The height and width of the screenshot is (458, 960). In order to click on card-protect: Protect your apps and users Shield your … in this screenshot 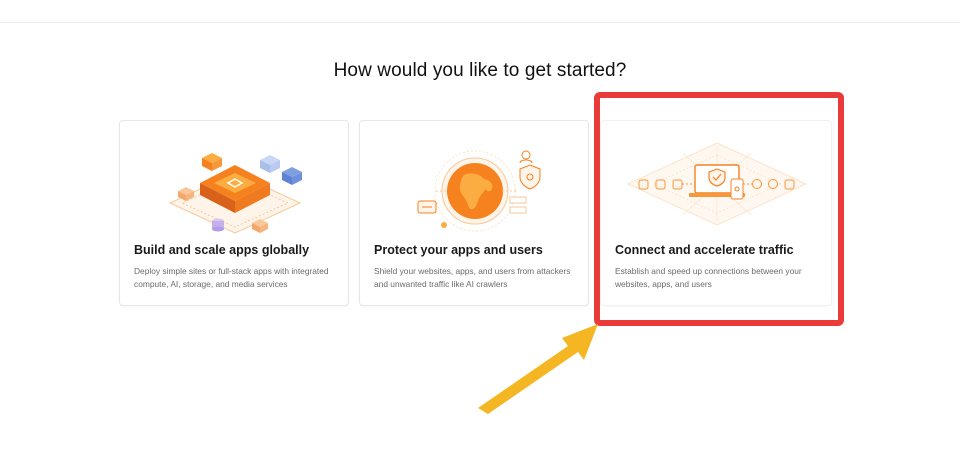, I will do `click(474, 213)`.